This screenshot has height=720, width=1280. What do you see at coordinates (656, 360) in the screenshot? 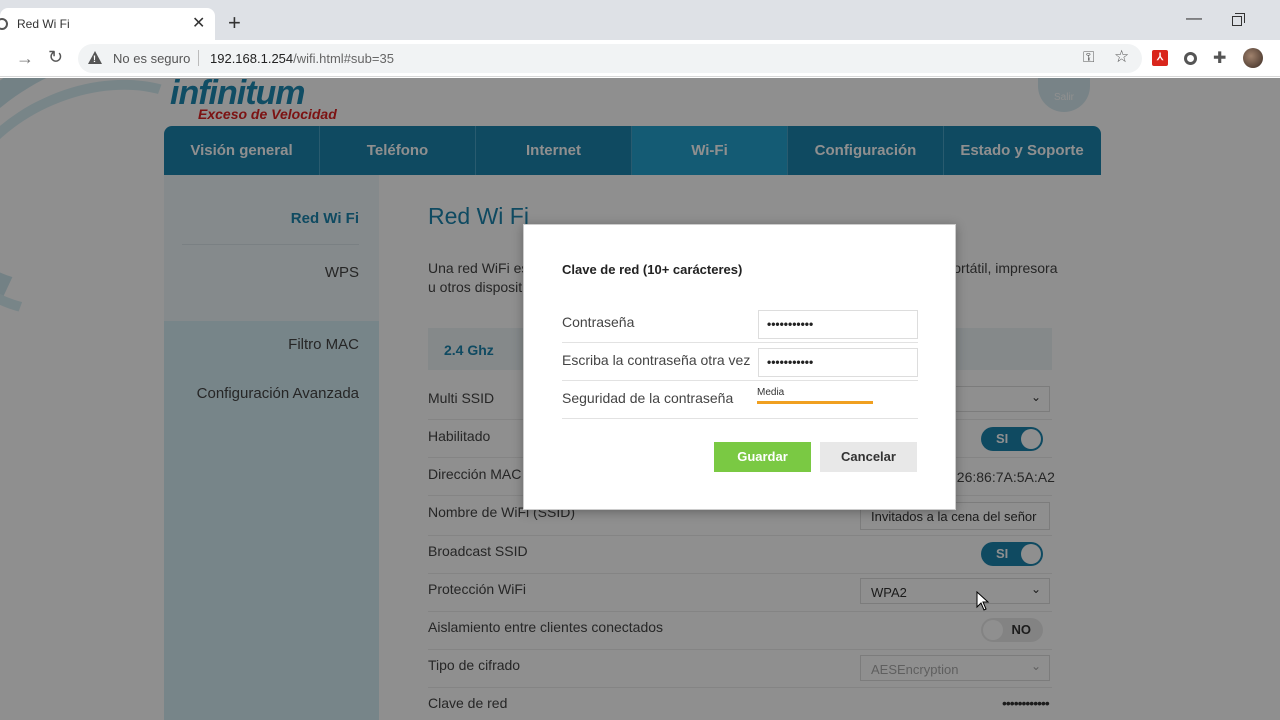
I see `confirm-password-label: Escriba la contraseña otra vez` at bounding box center [656, 360].